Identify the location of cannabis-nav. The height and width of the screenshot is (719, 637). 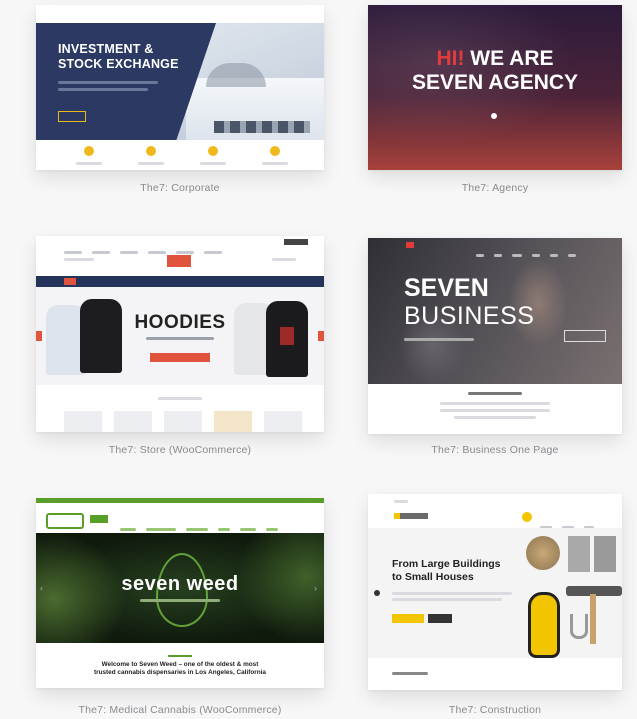
(180, 518).